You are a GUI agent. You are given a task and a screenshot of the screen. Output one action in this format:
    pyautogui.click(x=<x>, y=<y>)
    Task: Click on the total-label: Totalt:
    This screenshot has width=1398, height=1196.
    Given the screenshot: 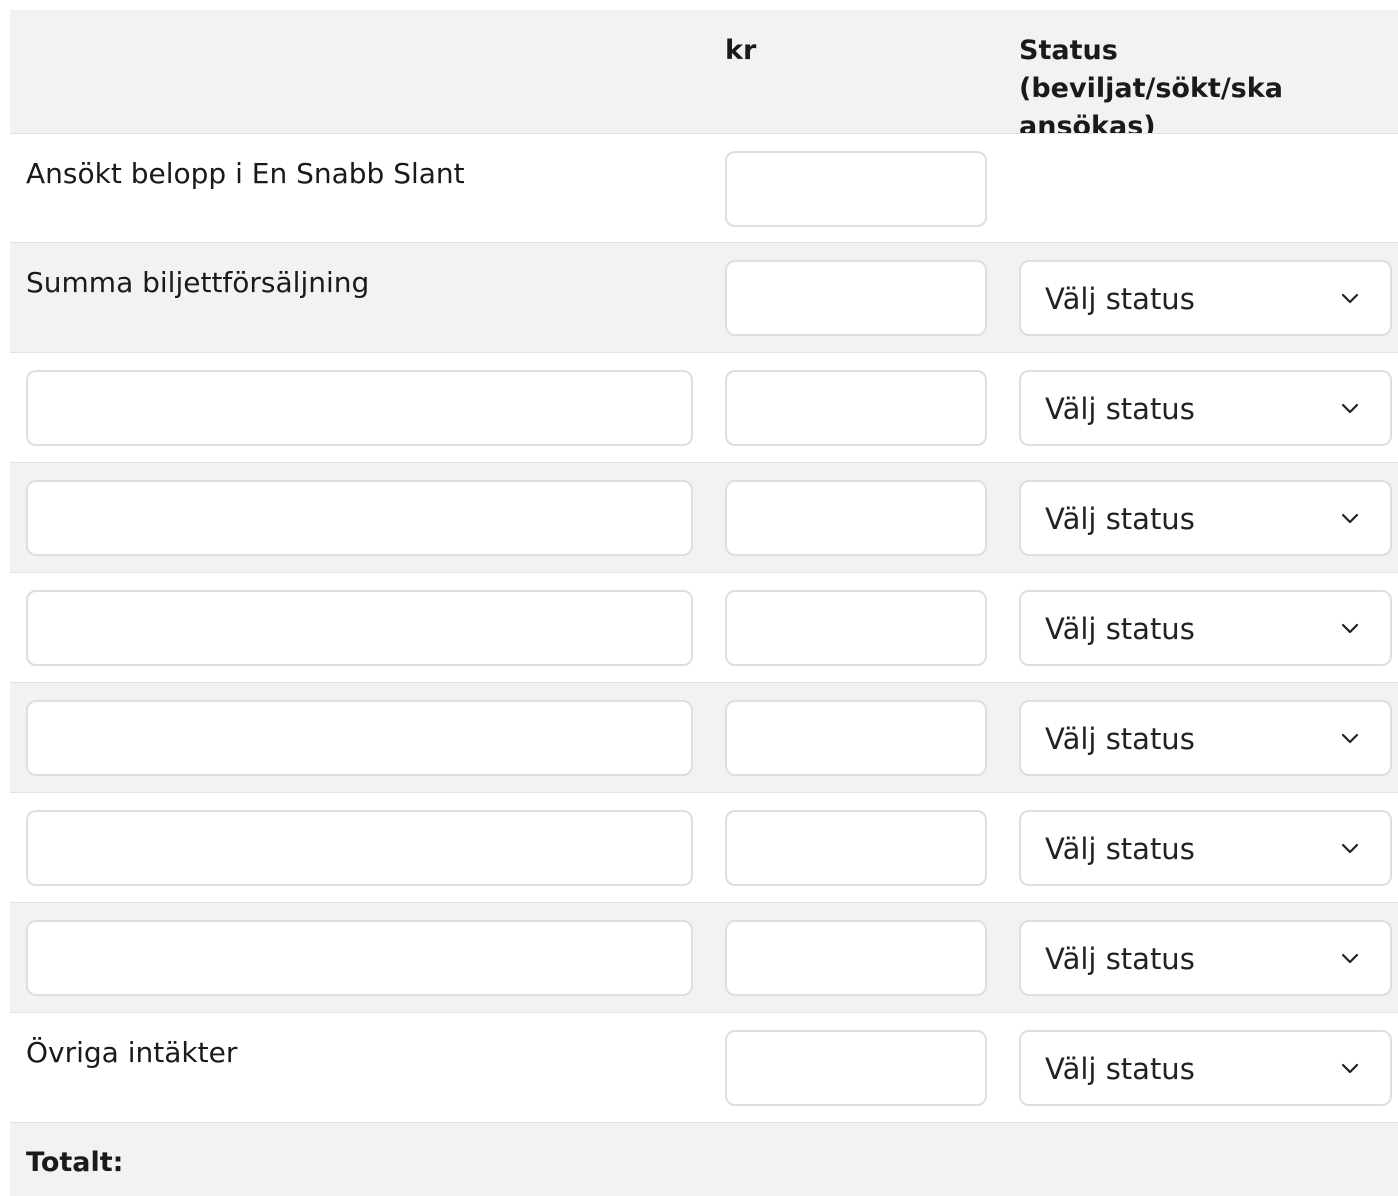 What is the action you would take?
    pyautogui.click(x=75, y=1162)
    